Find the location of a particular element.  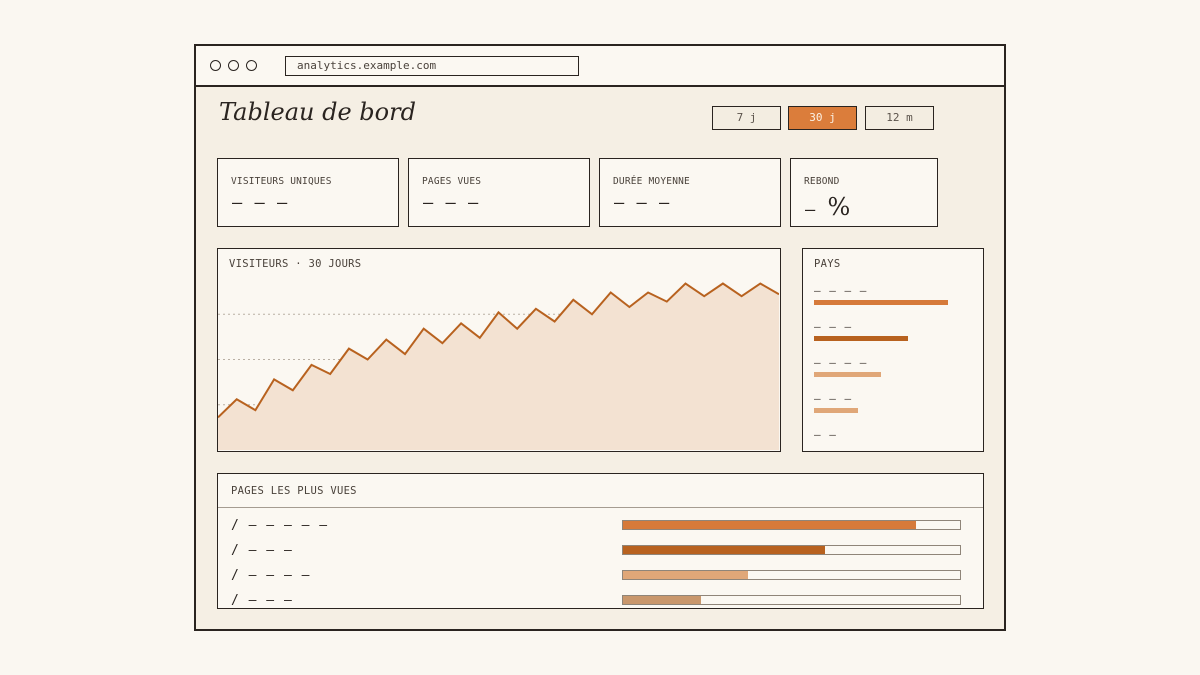

page-path: / – – – – is located at coordinates (270, 575).